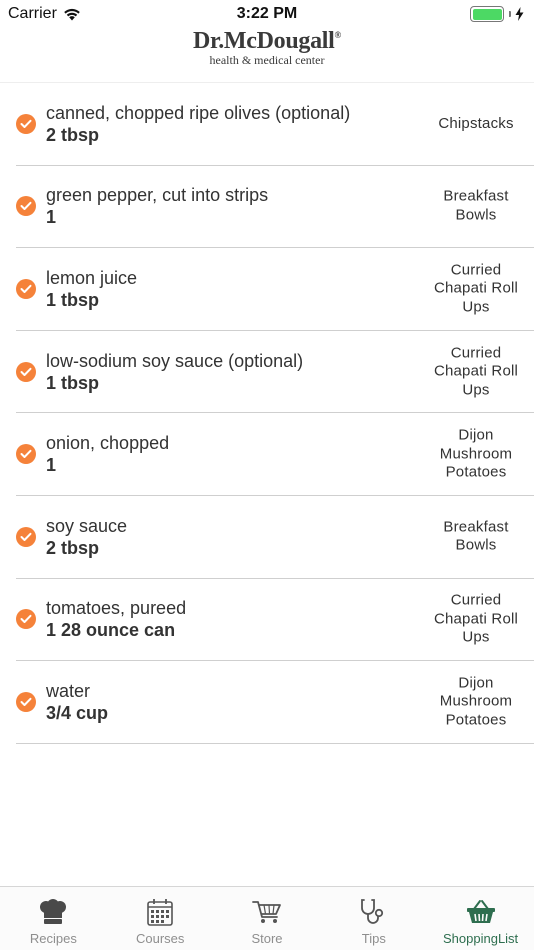 The image size is (534, 950). What do you see at coordinates (476, 123) in the screenshot?
I see `item-recipe: Chipstacks` at bounding box center [476, 123].